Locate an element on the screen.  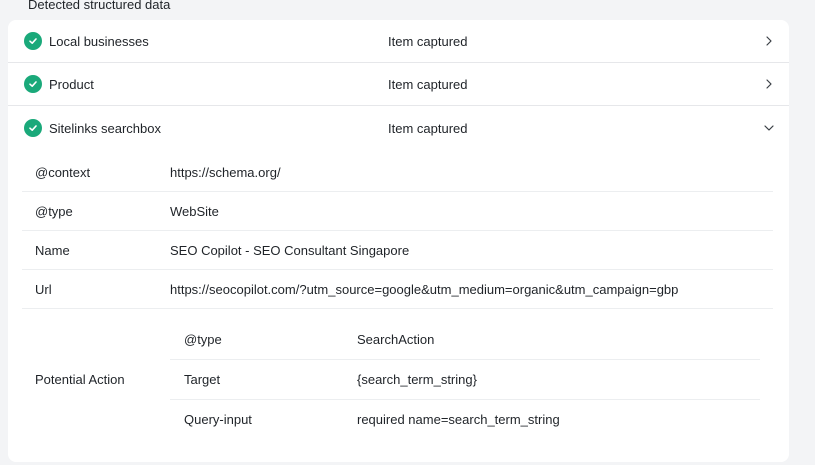
property-key: @context is located at coordinates (63, 172).